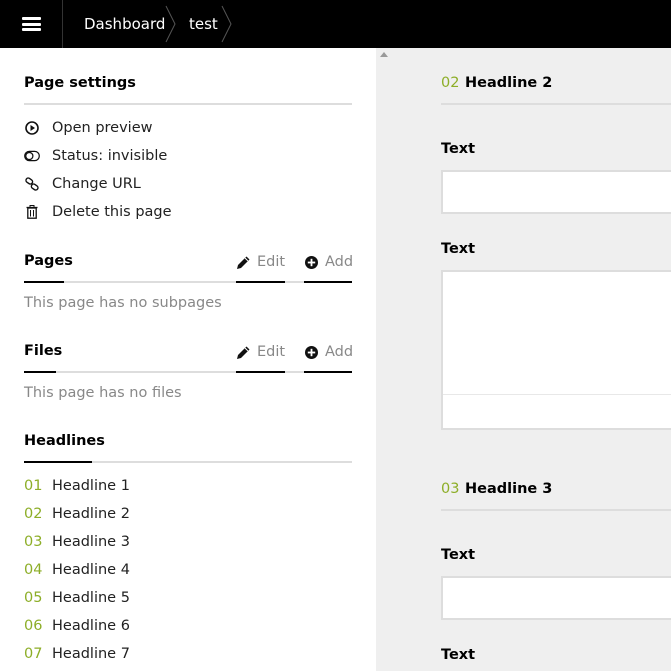 The height and width of the screenshot is (671, 671). What do you see at coordinates (91, 486) in the screenshot?
I see `headline-label: Headline 1` at bounding box center [91, 486].